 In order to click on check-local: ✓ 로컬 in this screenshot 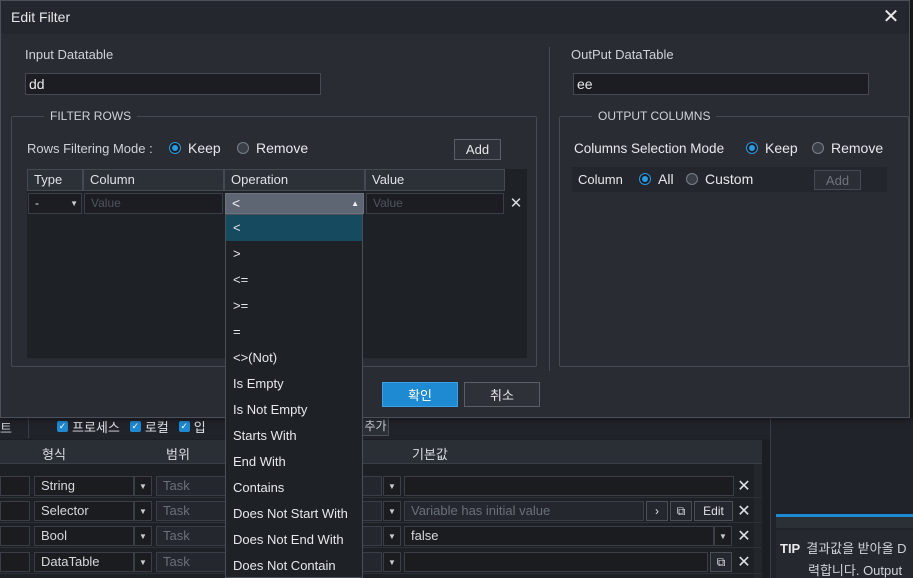, I will do `click(149, 426)`.